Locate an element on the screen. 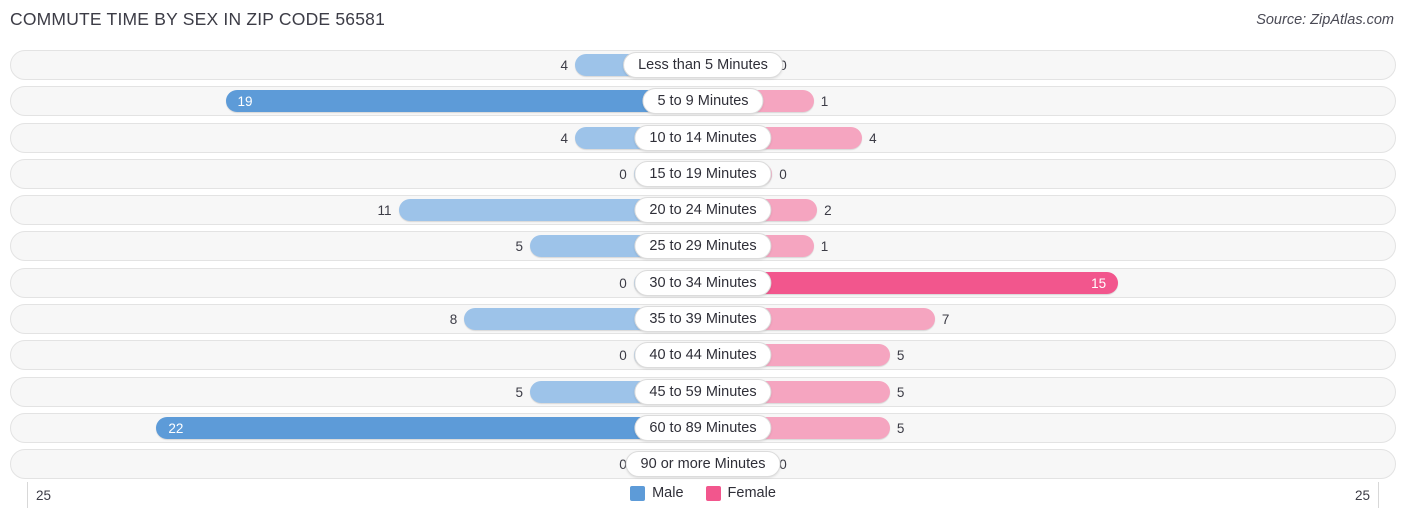 The image size is (1406, 523). chart-row: 0 0 15 to 19 Minutes is located at coordinates (703, 173).